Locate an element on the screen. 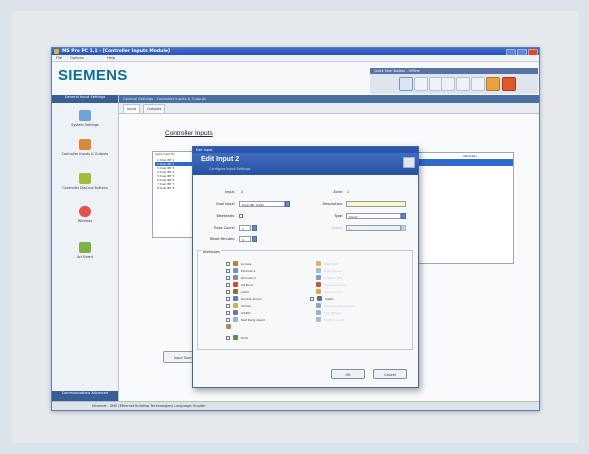 The width and height of the screenshot is (589, 454). access-icon is located at coordinates (235, 263).